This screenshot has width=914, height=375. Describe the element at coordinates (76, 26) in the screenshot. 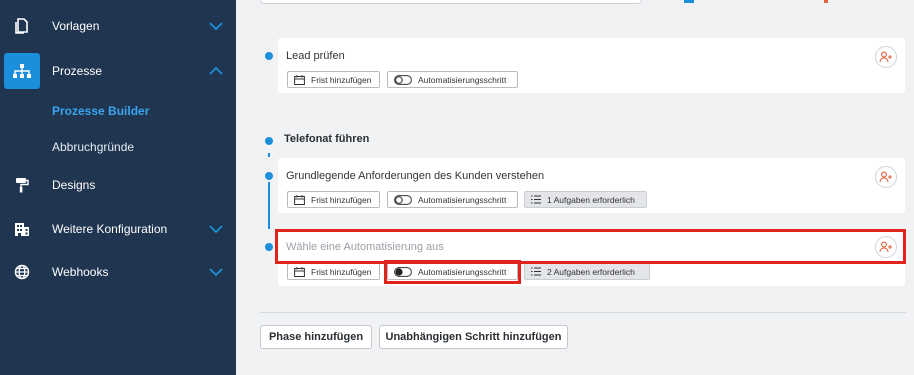

I see `sidebar-item-label: Vorlagen` at that location.